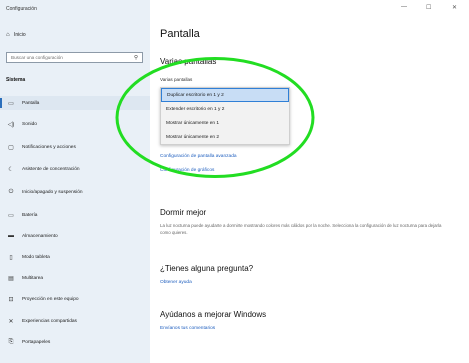 The width and height of the screenshot is (469, 363). Describe the element at coordinates (207, 268) in the screenshot. I see `question-heading: ¿Tienes alguna pregunta?` at that location.